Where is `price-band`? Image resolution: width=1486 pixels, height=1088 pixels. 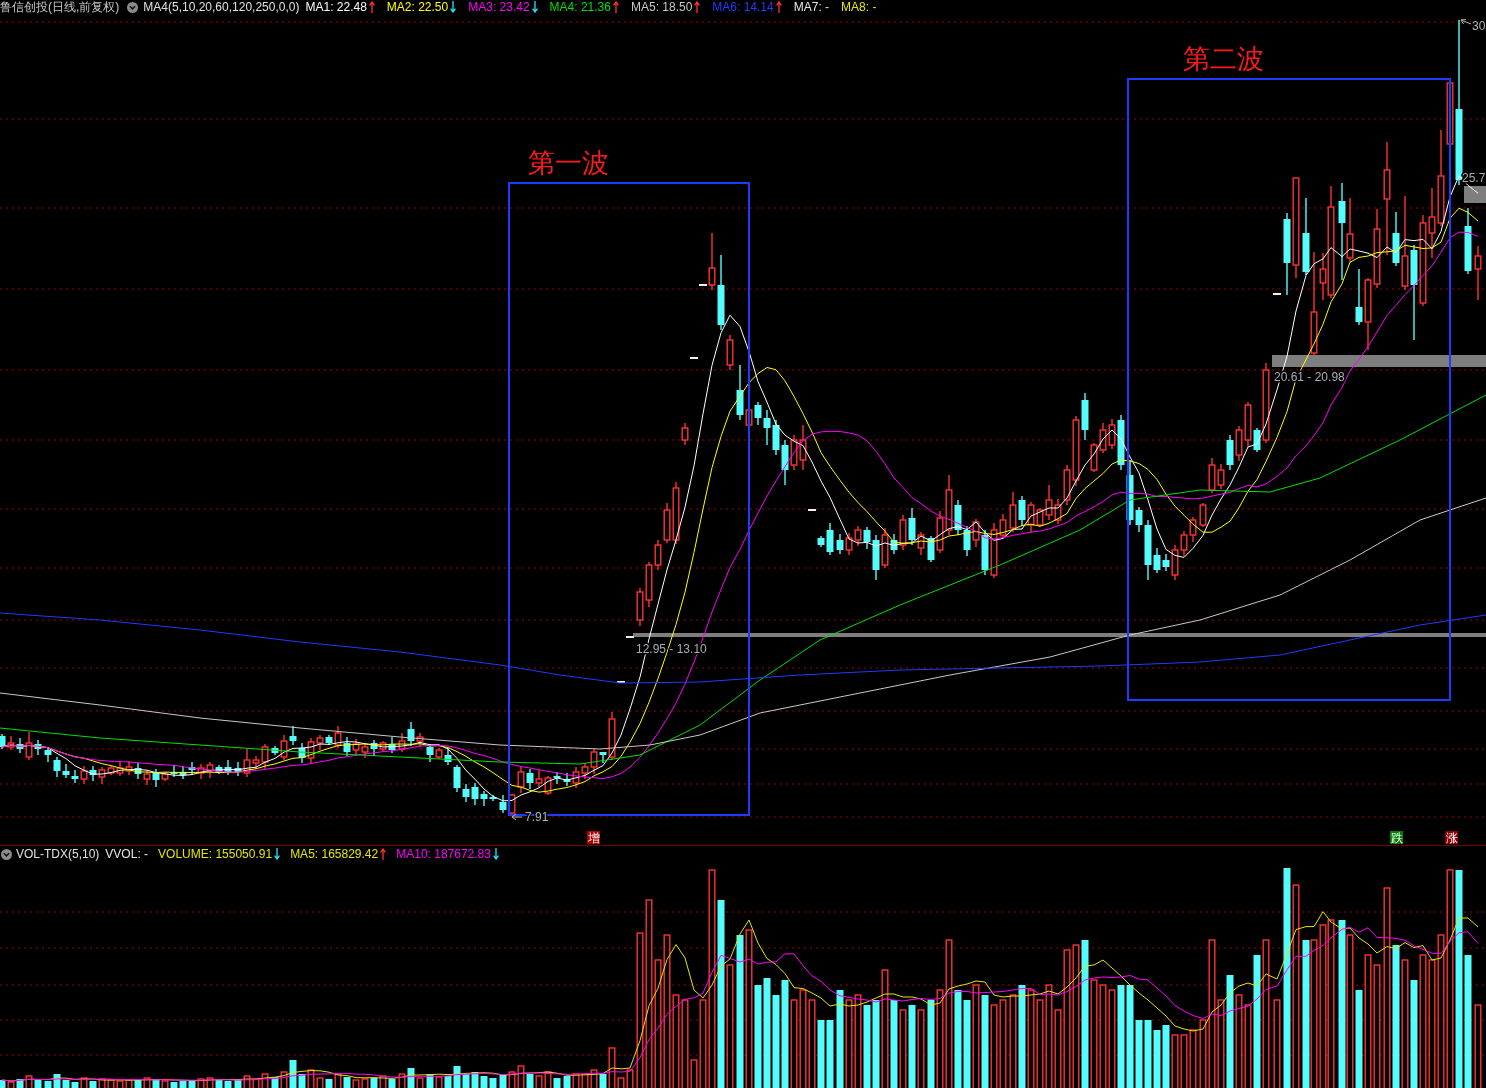
price-band is located at coordinates (1475, 194).